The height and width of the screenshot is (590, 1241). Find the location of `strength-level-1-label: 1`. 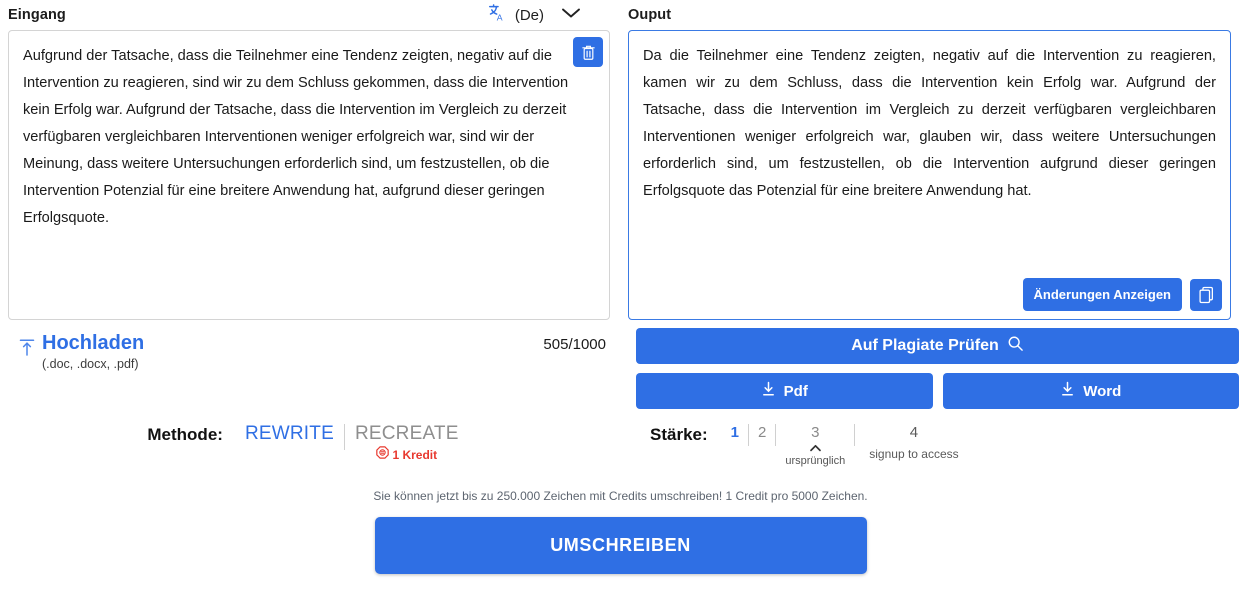

strength-level-1-label: 1 is located at coordinates (734, 432).